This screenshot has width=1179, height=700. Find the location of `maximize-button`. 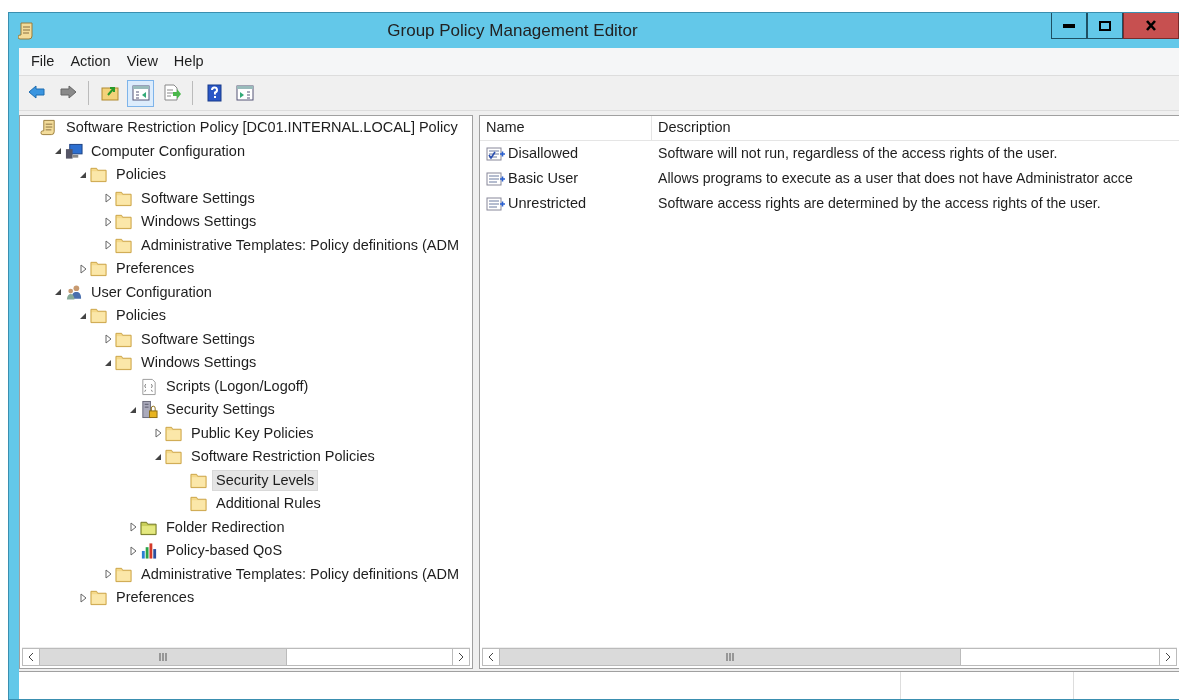

maximize-button is located at coordinates (1105, 26).